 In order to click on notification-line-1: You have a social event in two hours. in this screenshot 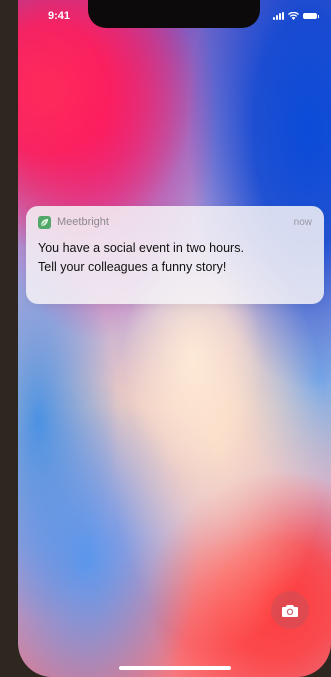, I will do `click(141, 248)`.